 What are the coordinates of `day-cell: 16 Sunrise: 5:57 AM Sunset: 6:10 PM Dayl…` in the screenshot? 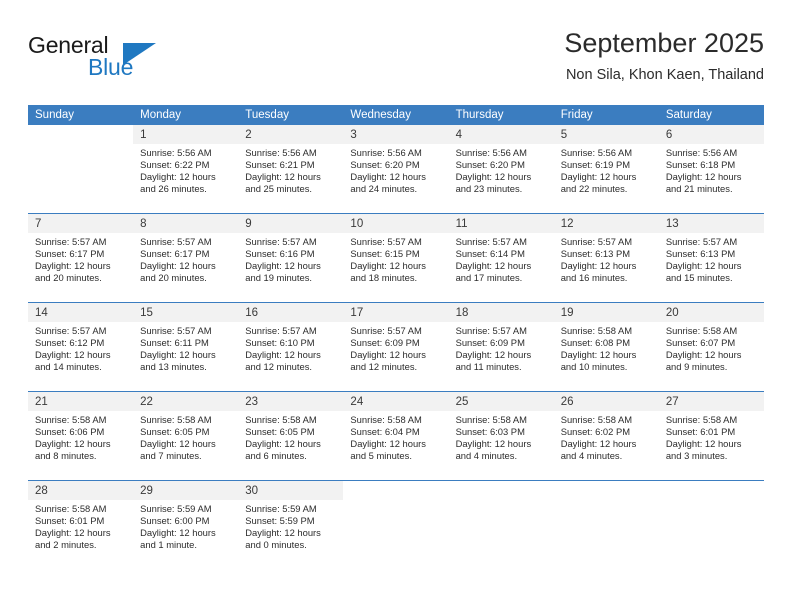 It's located at (291, 347).